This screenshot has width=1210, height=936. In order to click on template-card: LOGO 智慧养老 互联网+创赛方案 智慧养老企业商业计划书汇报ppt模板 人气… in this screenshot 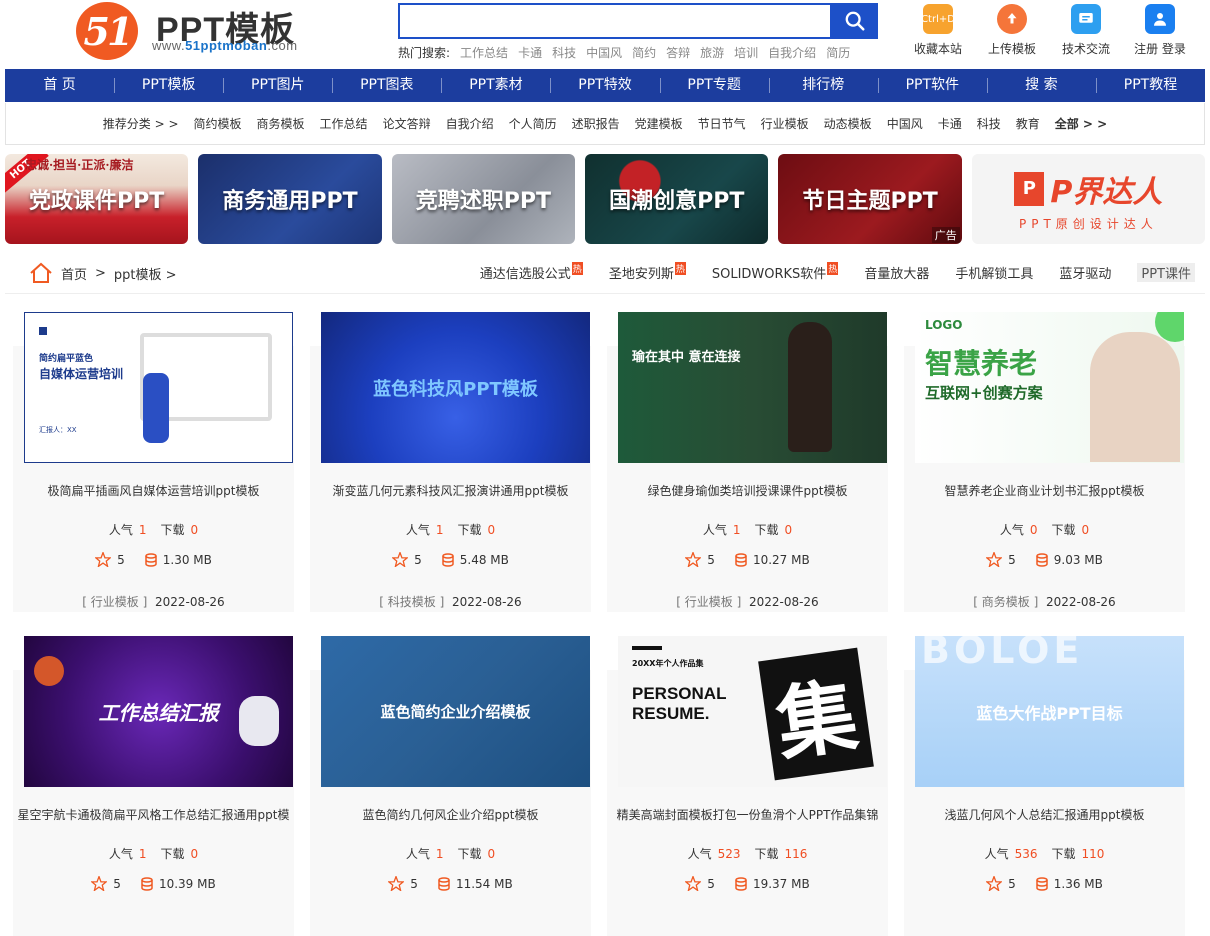, I will do `click(1044, 456)`.